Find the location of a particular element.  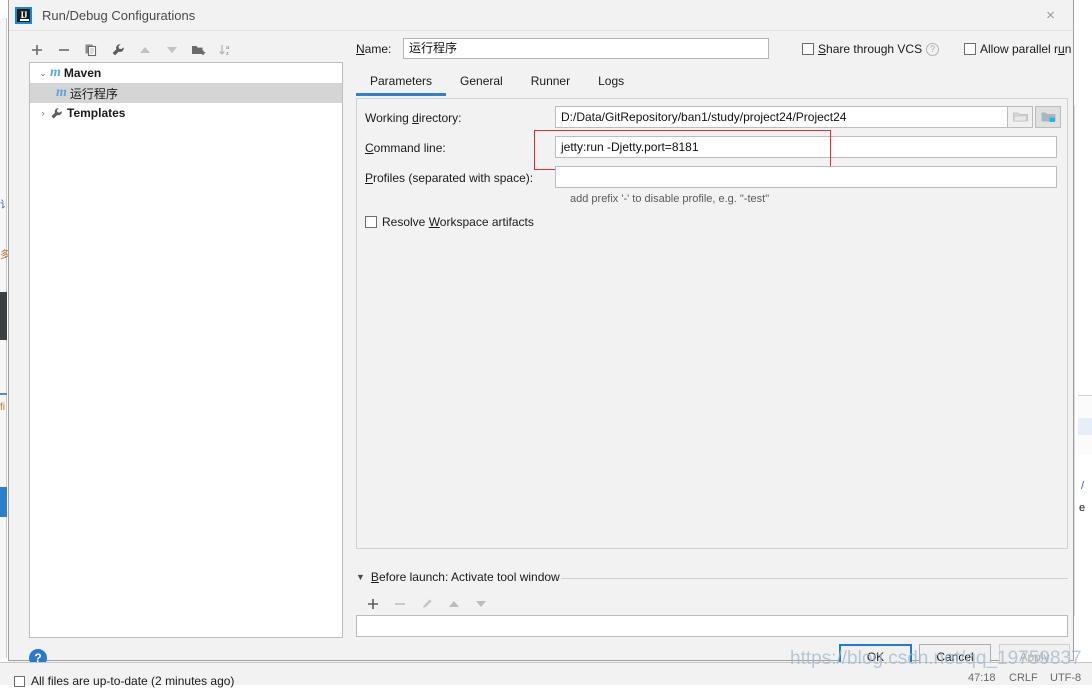

folder-icon is located at coordinates (1020, 117).